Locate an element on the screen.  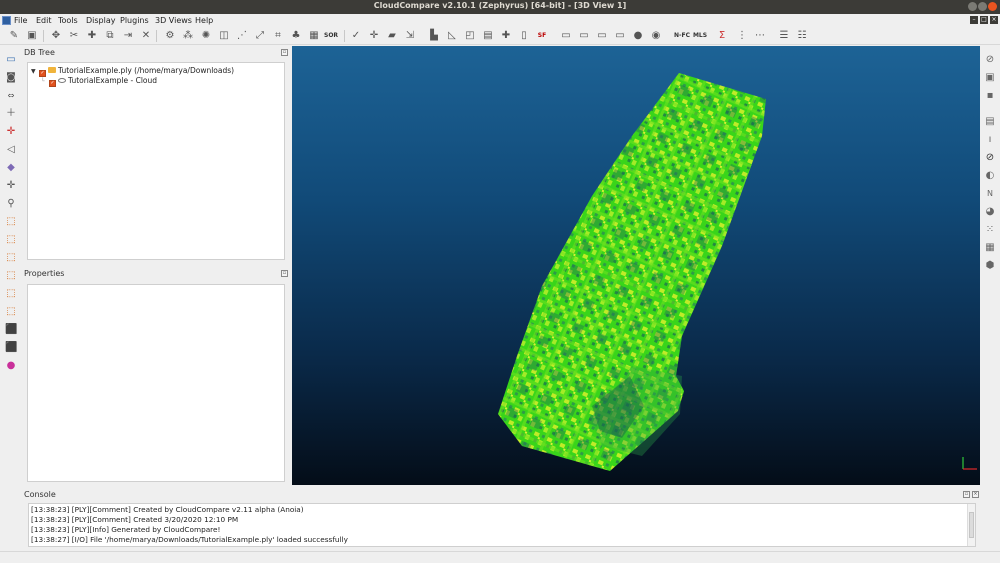
folder-icon is located at coordinates (52, 70).